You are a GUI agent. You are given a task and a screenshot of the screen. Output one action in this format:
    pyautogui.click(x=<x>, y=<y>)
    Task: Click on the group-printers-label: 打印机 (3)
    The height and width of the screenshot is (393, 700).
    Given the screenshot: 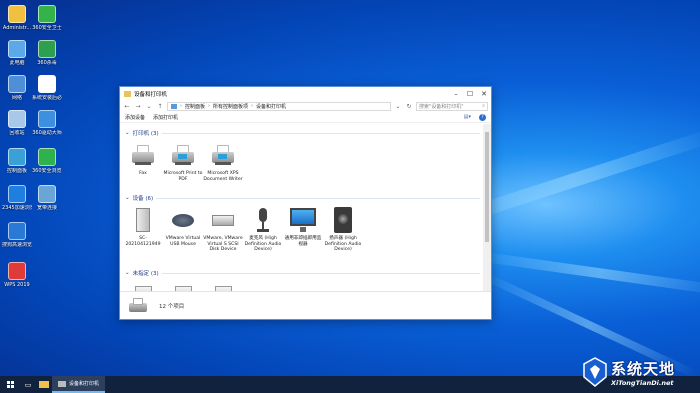 What is the action you would take?
    pyautogui.click(x=145, y=134)
    